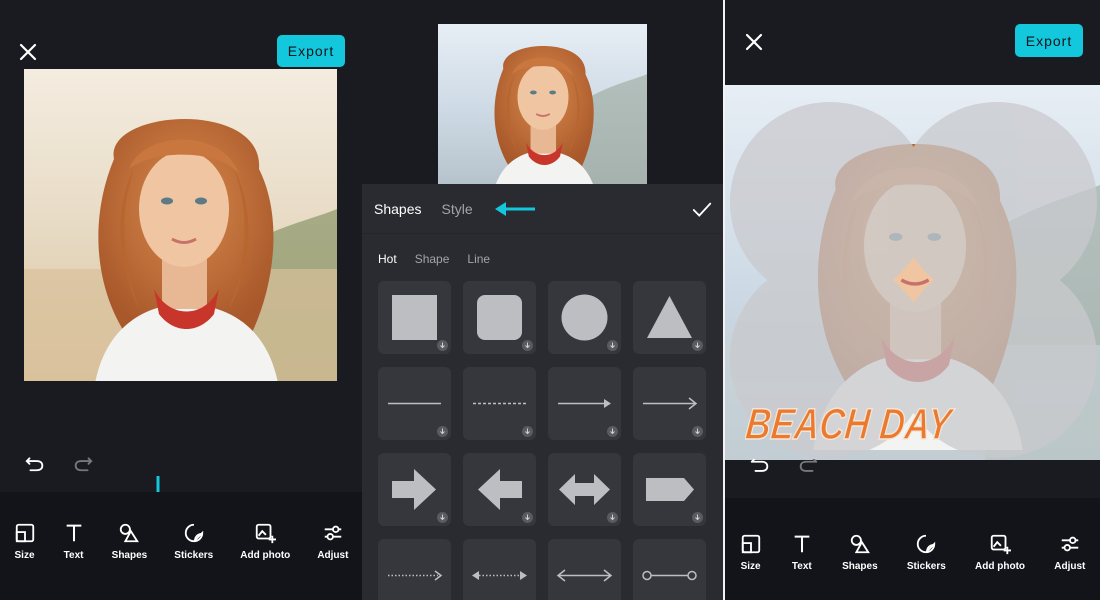 The height and width of the screenshot is (600, 1100). Describe the element at coordinates (499, 489) in the screenshot. I see `shape-tile-arrow-left` at that location.